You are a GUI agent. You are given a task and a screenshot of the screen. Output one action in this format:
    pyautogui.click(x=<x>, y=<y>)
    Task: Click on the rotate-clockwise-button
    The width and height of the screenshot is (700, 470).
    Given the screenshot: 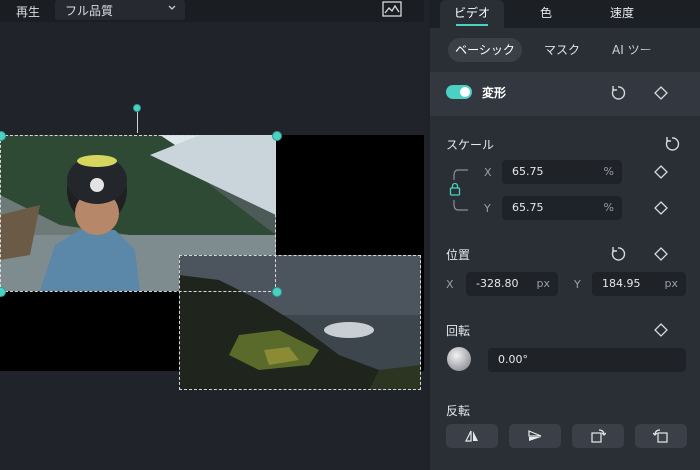 What is the action you would take?
    pyautogui.click(x=598, y=436)
    